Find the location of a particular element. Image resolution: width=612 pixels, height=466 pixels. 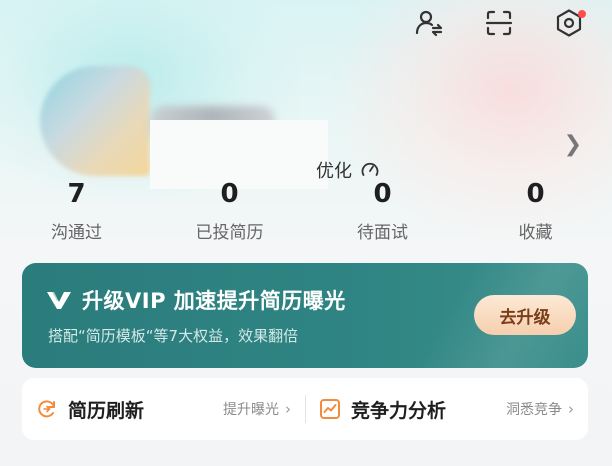

tool-hint: 洞悉竞争 › is located at coordinates (540, 409).